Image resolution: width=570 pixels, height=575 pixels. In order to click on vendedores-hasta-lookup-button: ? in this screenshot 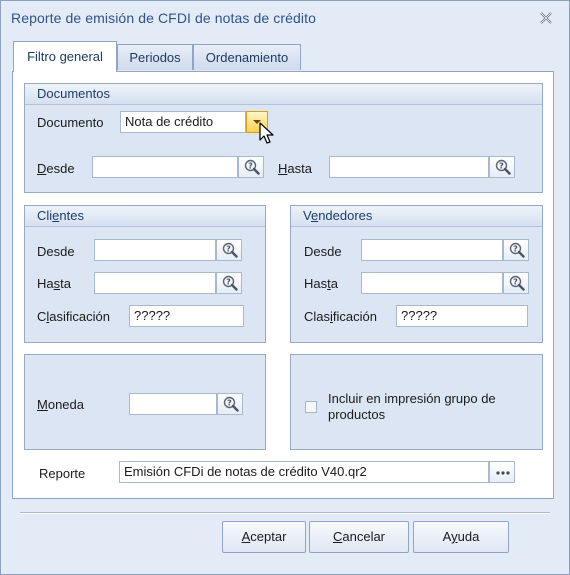, I will do `click(516, 283)`.